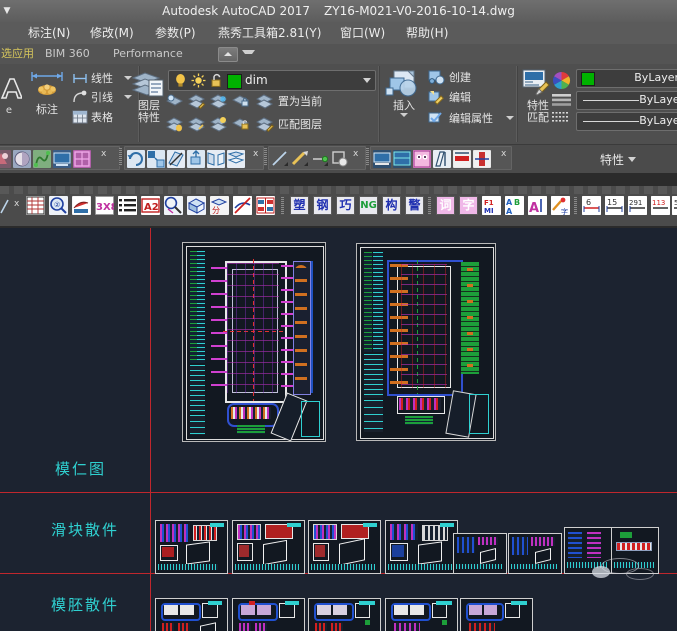  I want to click on edit-attribute-chevron-down-icon, so click(510, 118).